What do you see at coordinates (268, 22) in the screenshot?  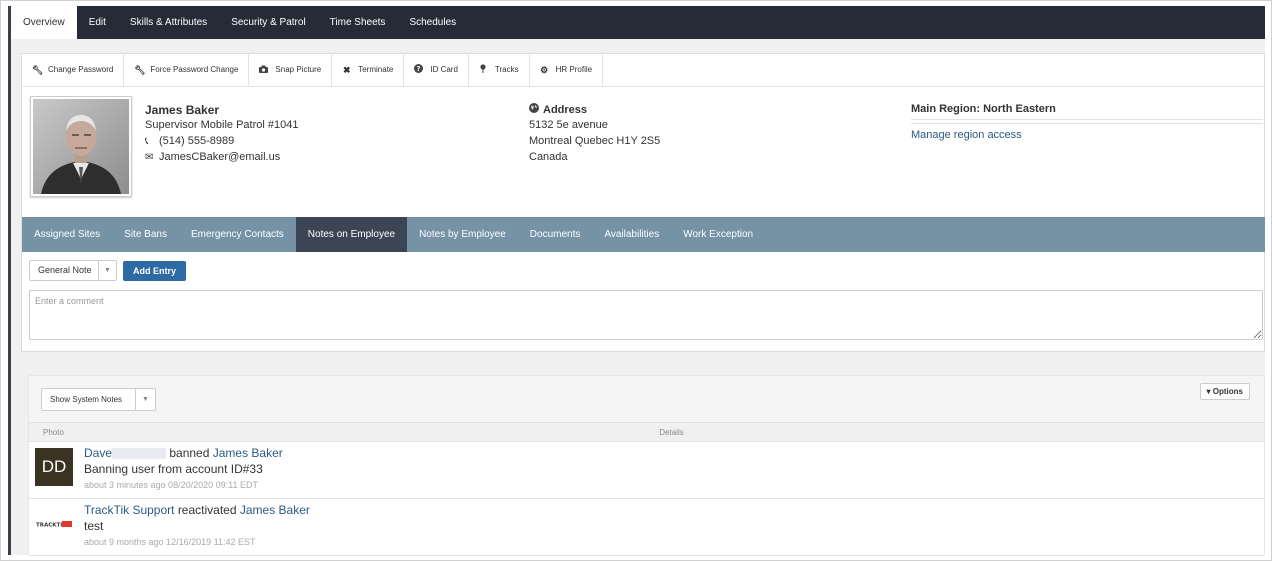 I see `tab-security-patrol: Security & Patrol` at bounding box center [268, 22].